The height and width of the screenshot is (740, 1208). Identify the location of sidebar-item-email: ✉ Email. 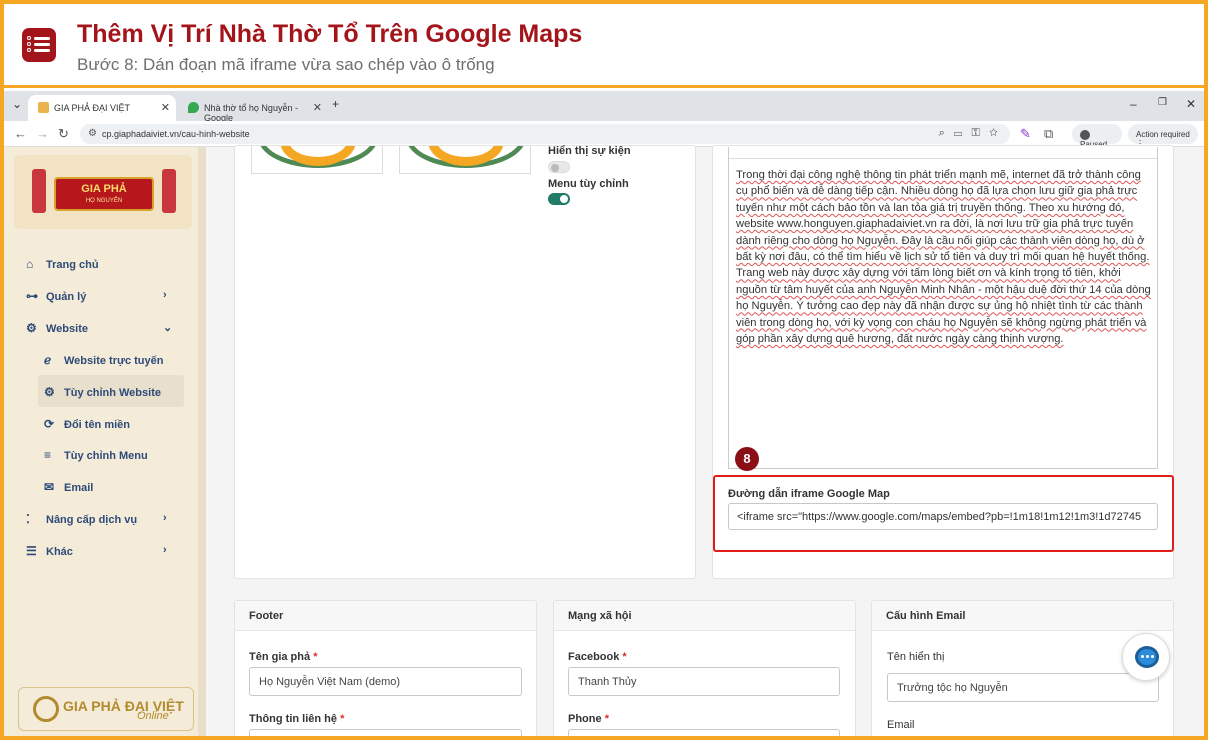
(68, 487).